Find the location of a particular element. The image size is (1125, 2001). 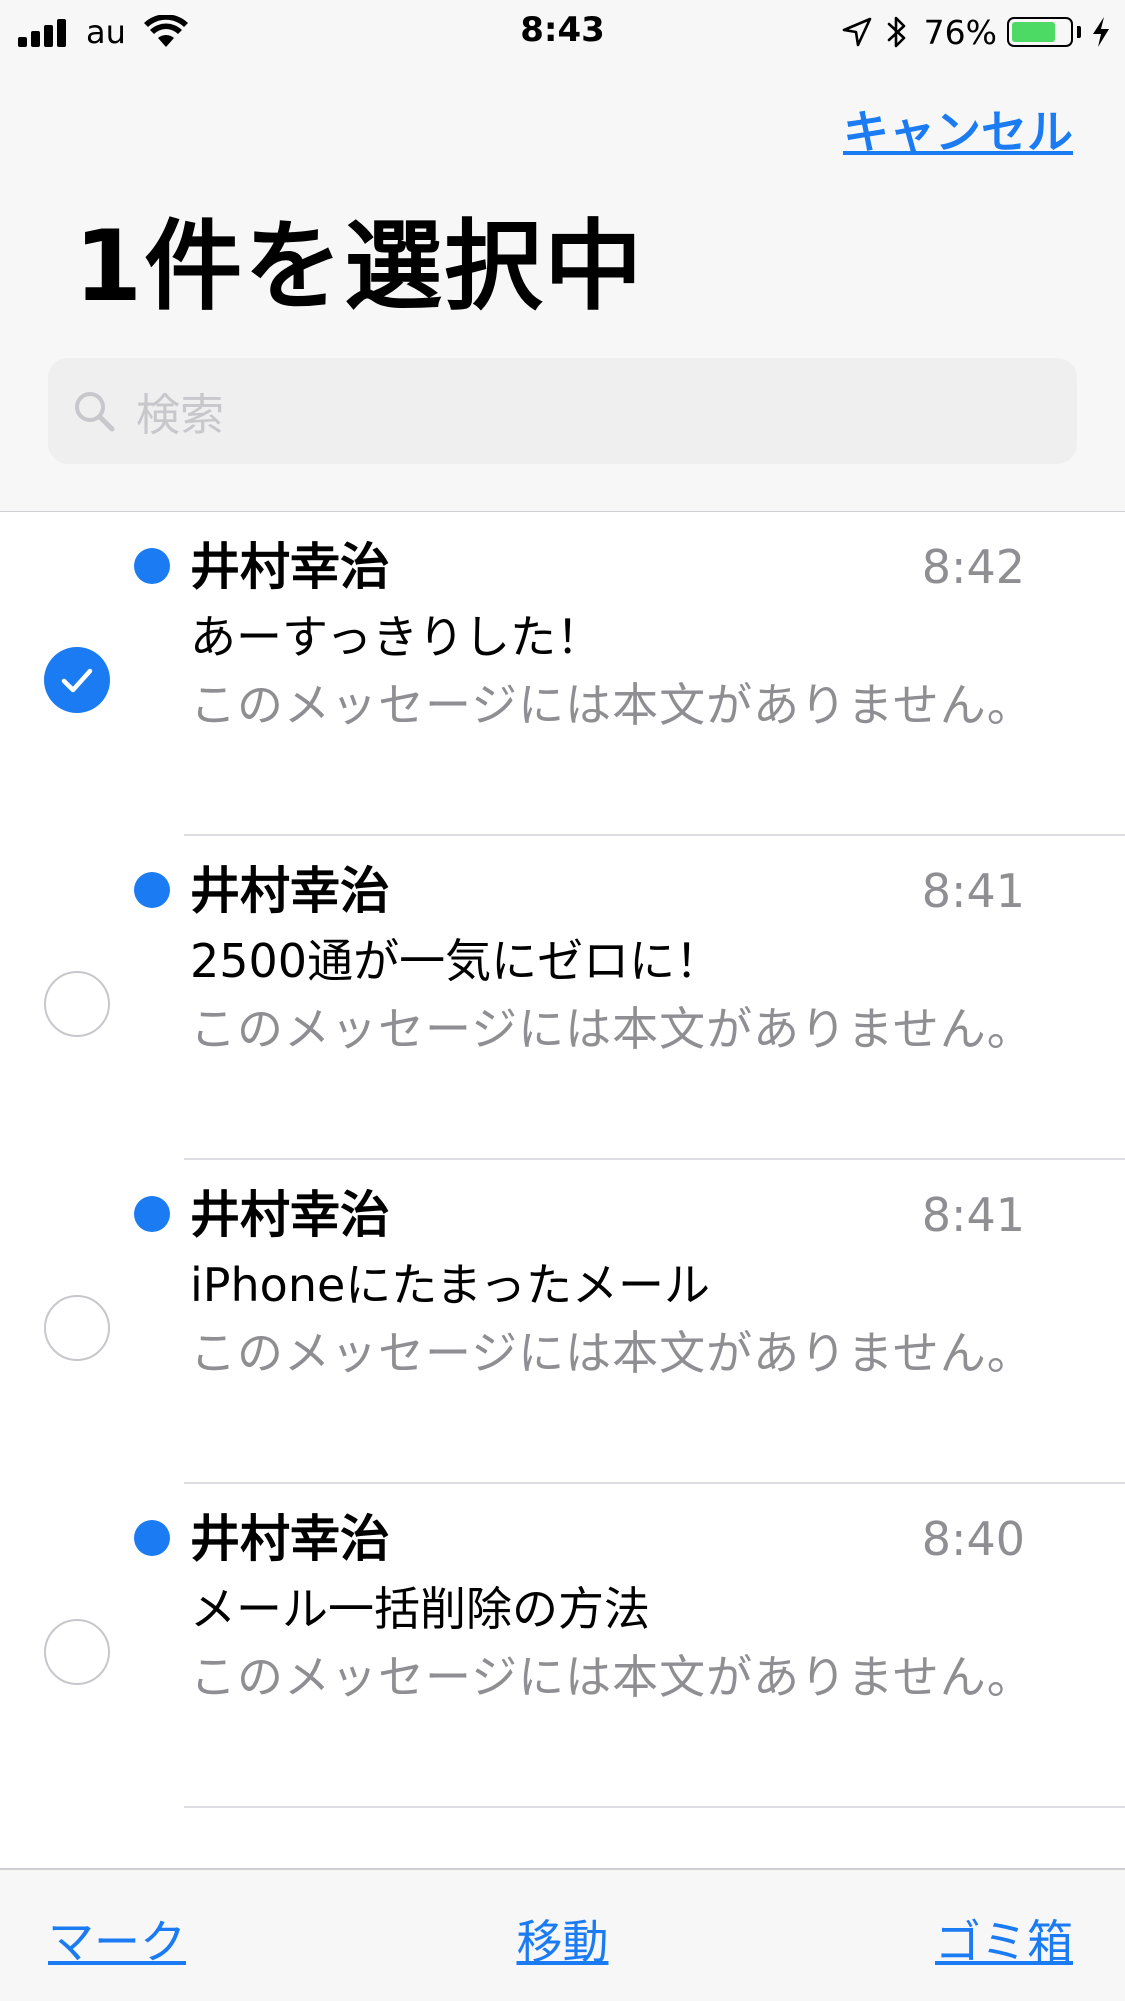

location-arrow-icon is located at coordinates (856, 32).